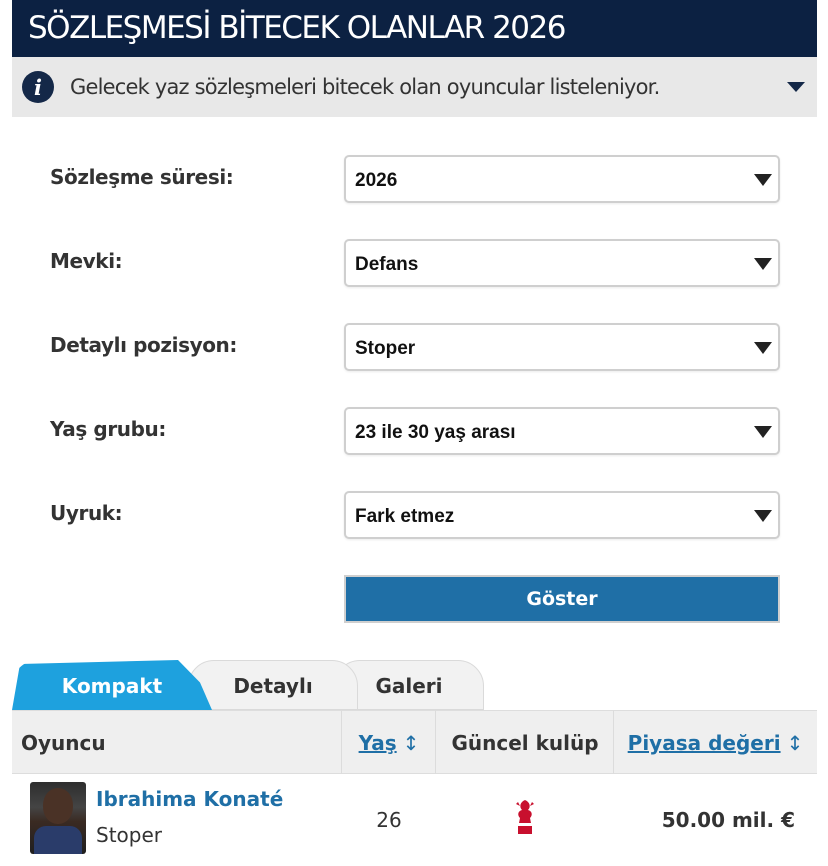  What do you see at coordinates (562, 515) in the screenshot?
I see `nationality-select: Fark etmez` at bounding box center [562, 515].